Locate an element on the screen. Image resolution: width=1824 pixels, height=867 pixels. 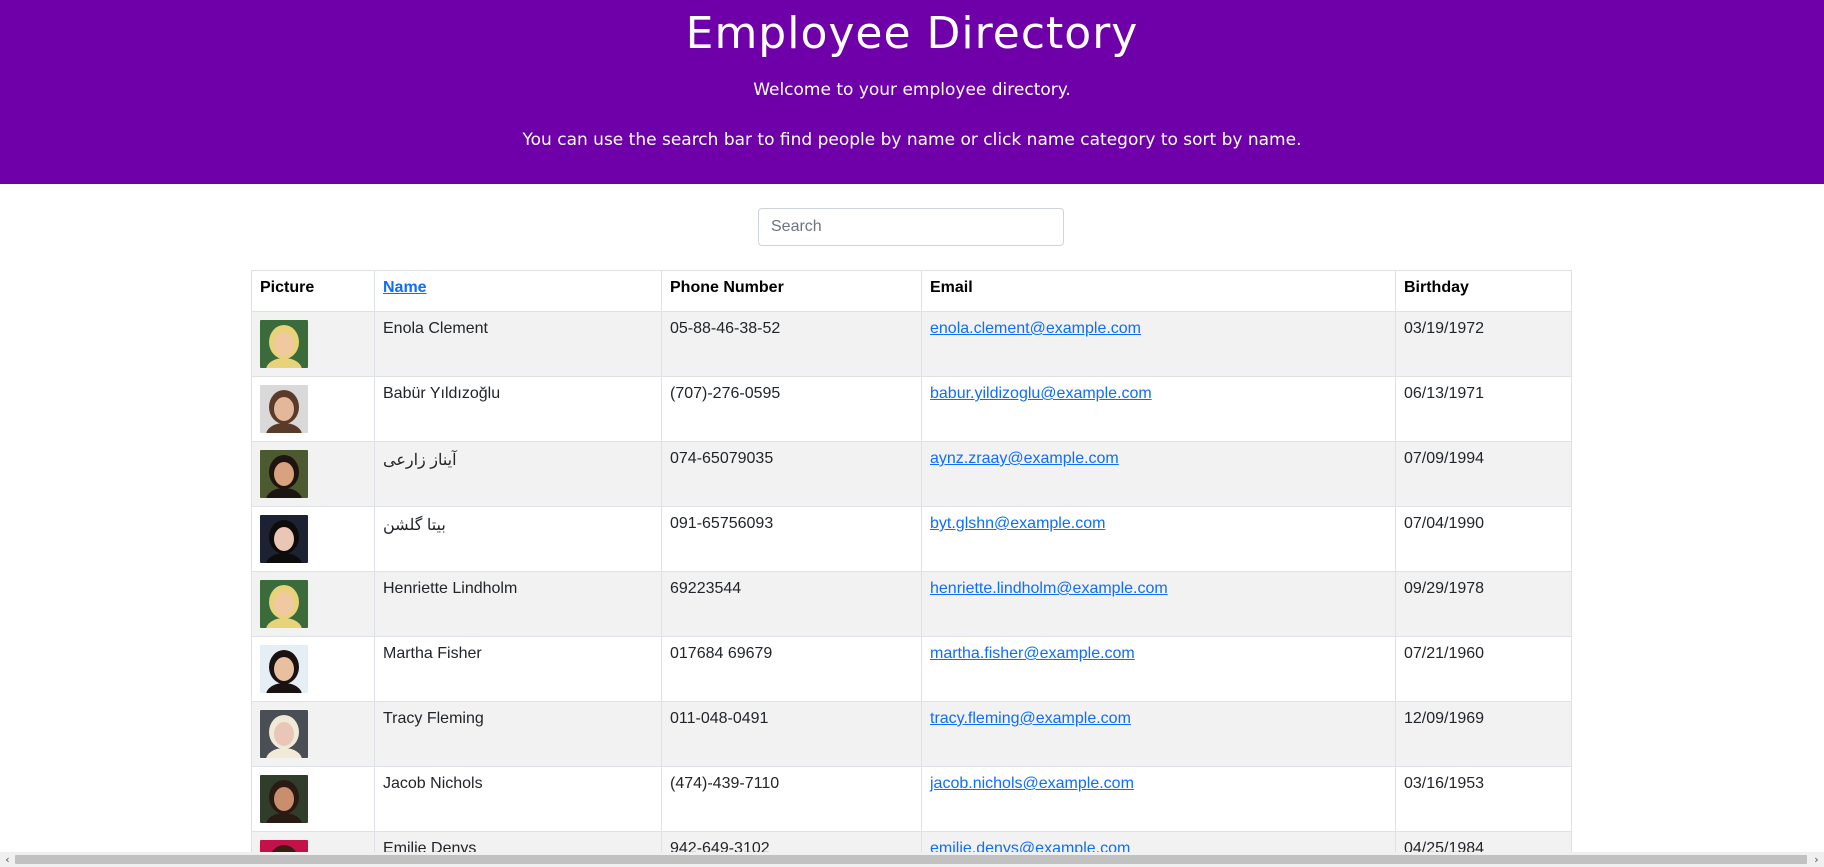
phone-cell: 091-65756093 is located at coordinates (791, 539).